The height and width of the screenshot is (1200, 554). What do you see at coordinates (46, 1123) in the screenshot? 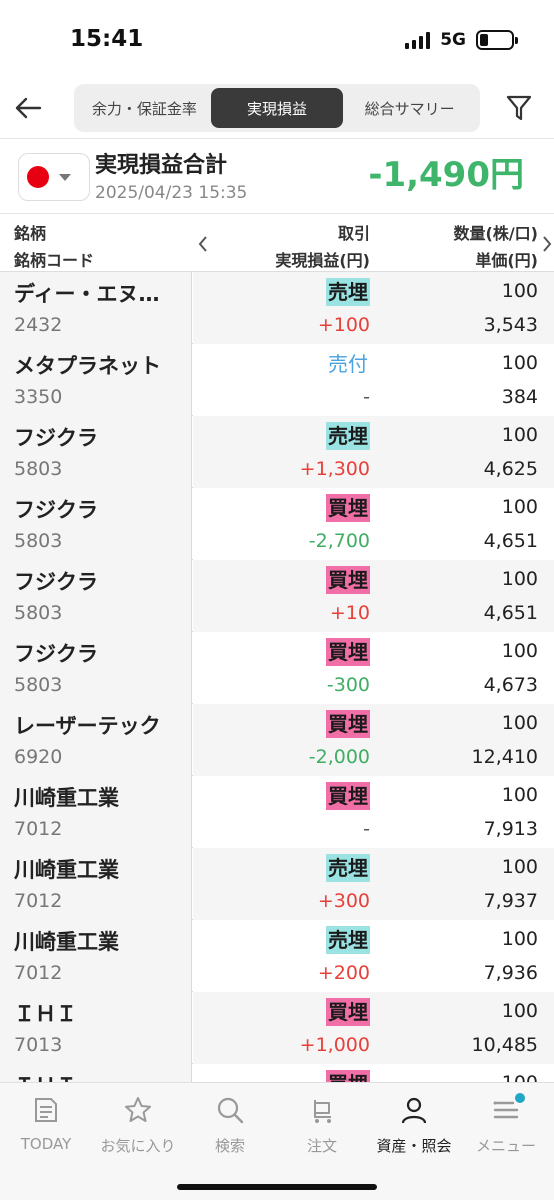
I see `nav-today: TODAY` at bounding box center [46, 1123].